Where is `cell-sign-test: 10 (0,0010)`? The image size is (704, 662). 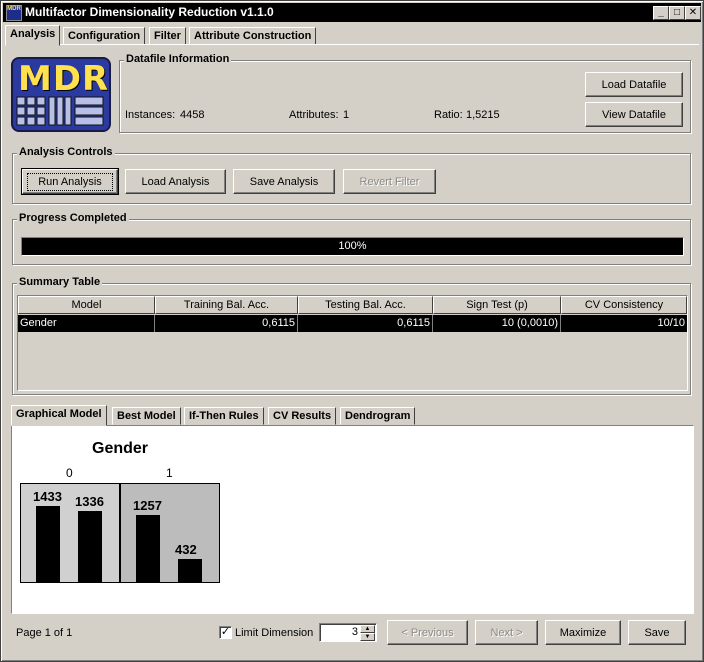
cell-sign-test: 10 (0,0010) is located at coordinates (497, 323).